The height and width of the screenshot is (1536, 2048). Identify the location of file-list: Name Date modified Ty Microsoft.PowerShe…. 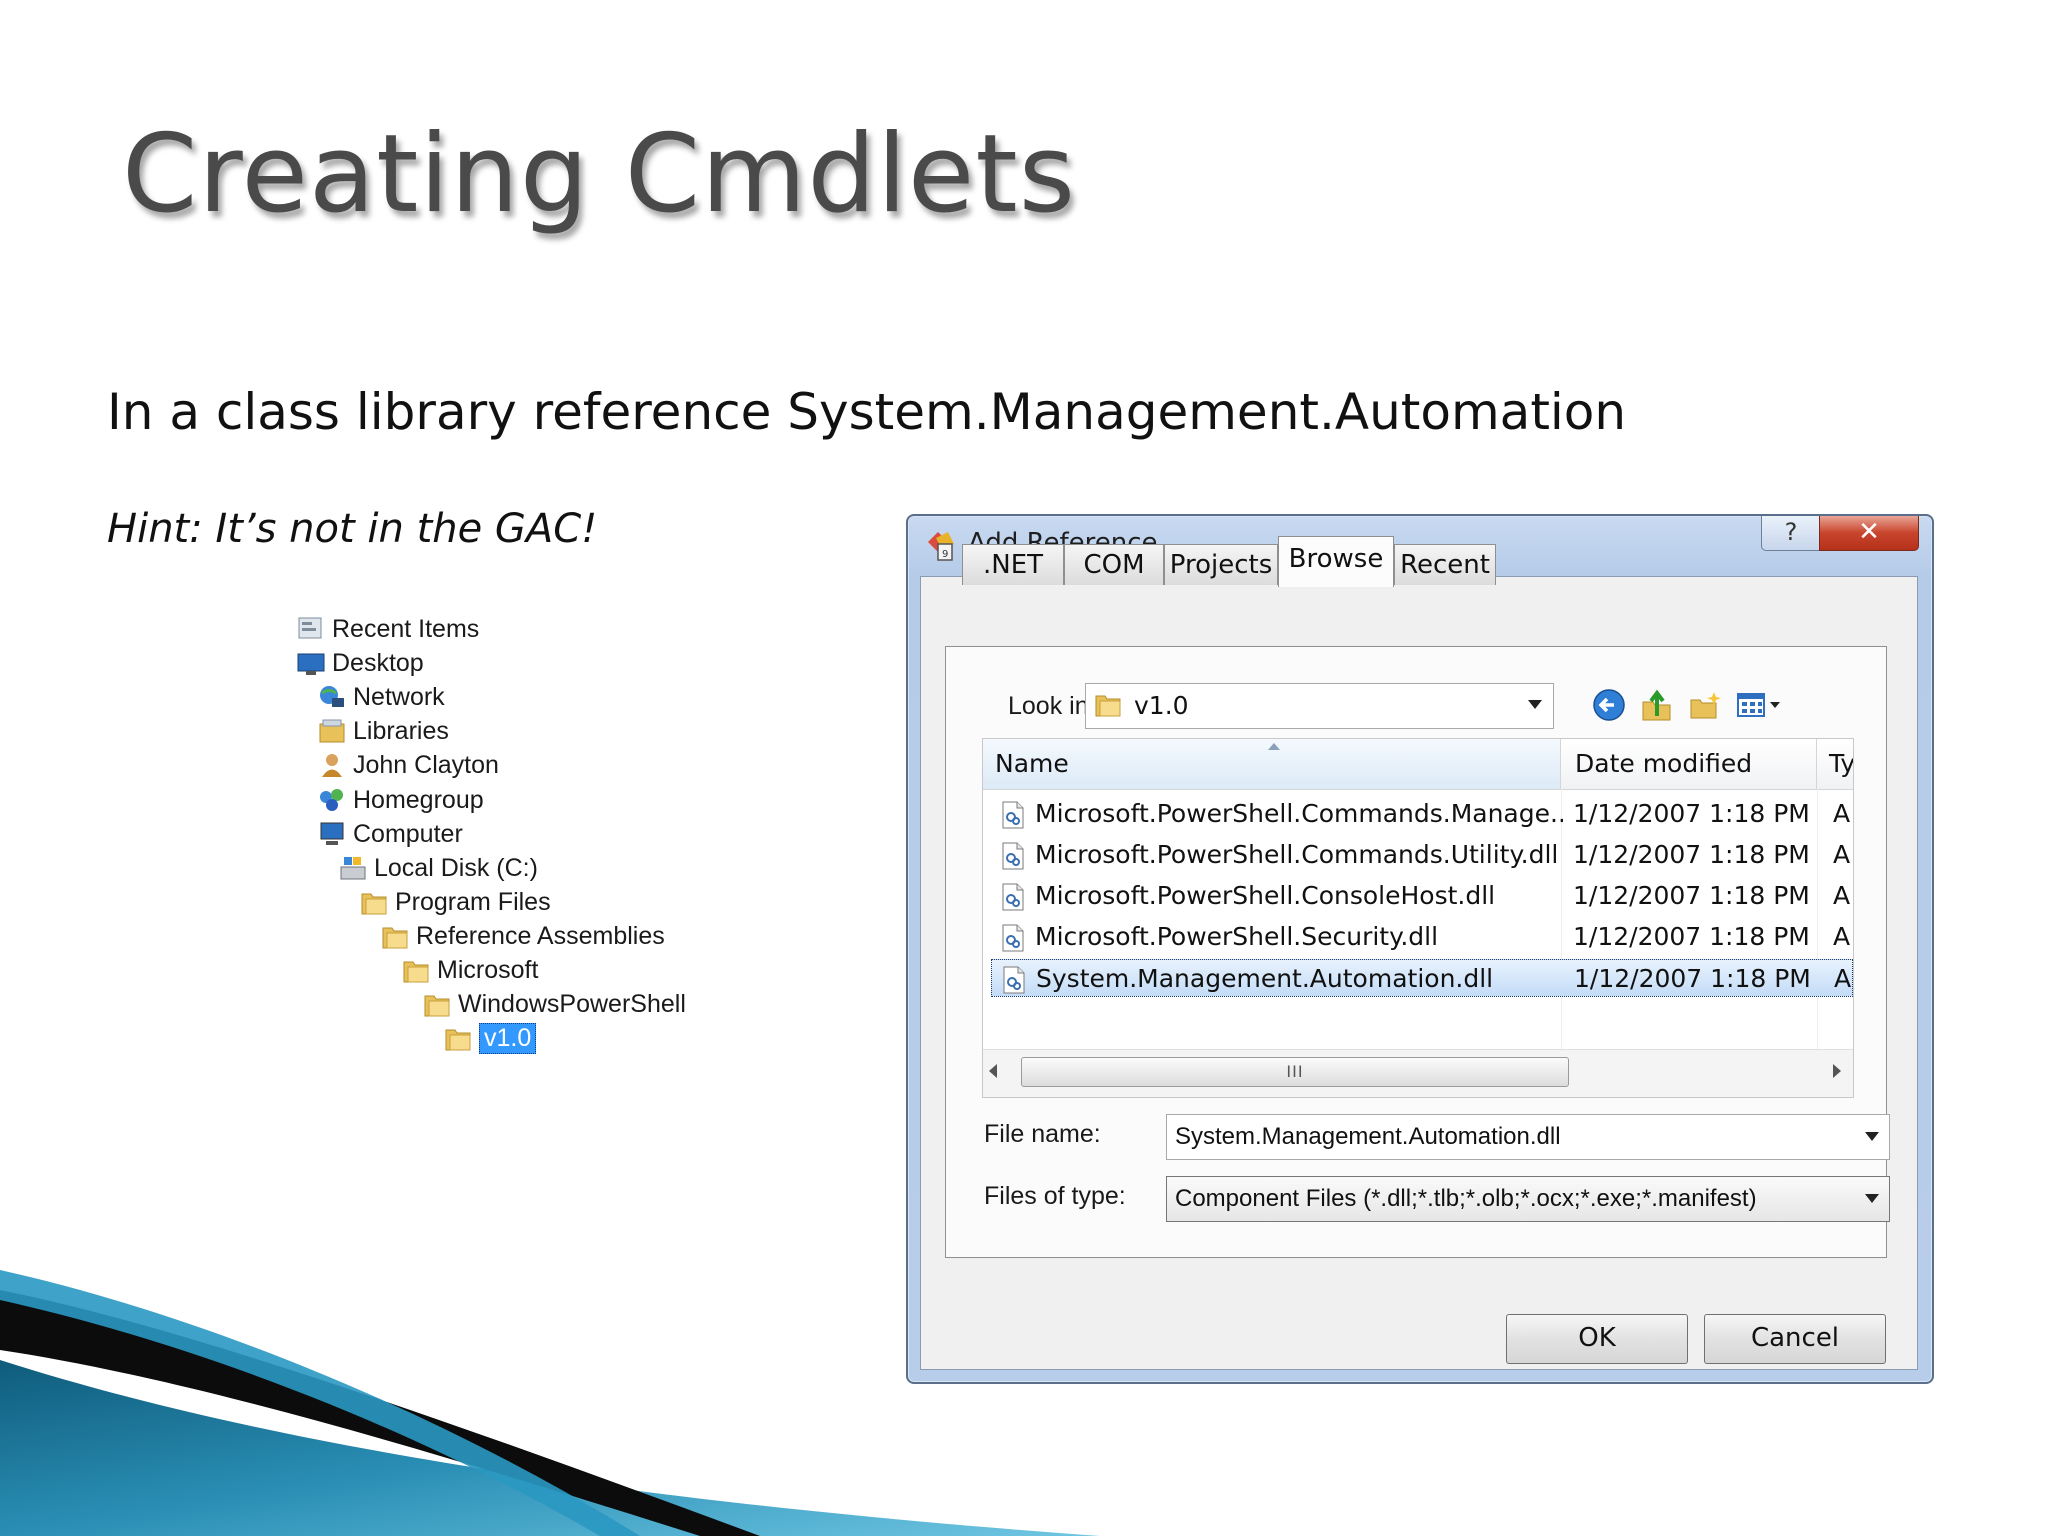
(1418, 918).